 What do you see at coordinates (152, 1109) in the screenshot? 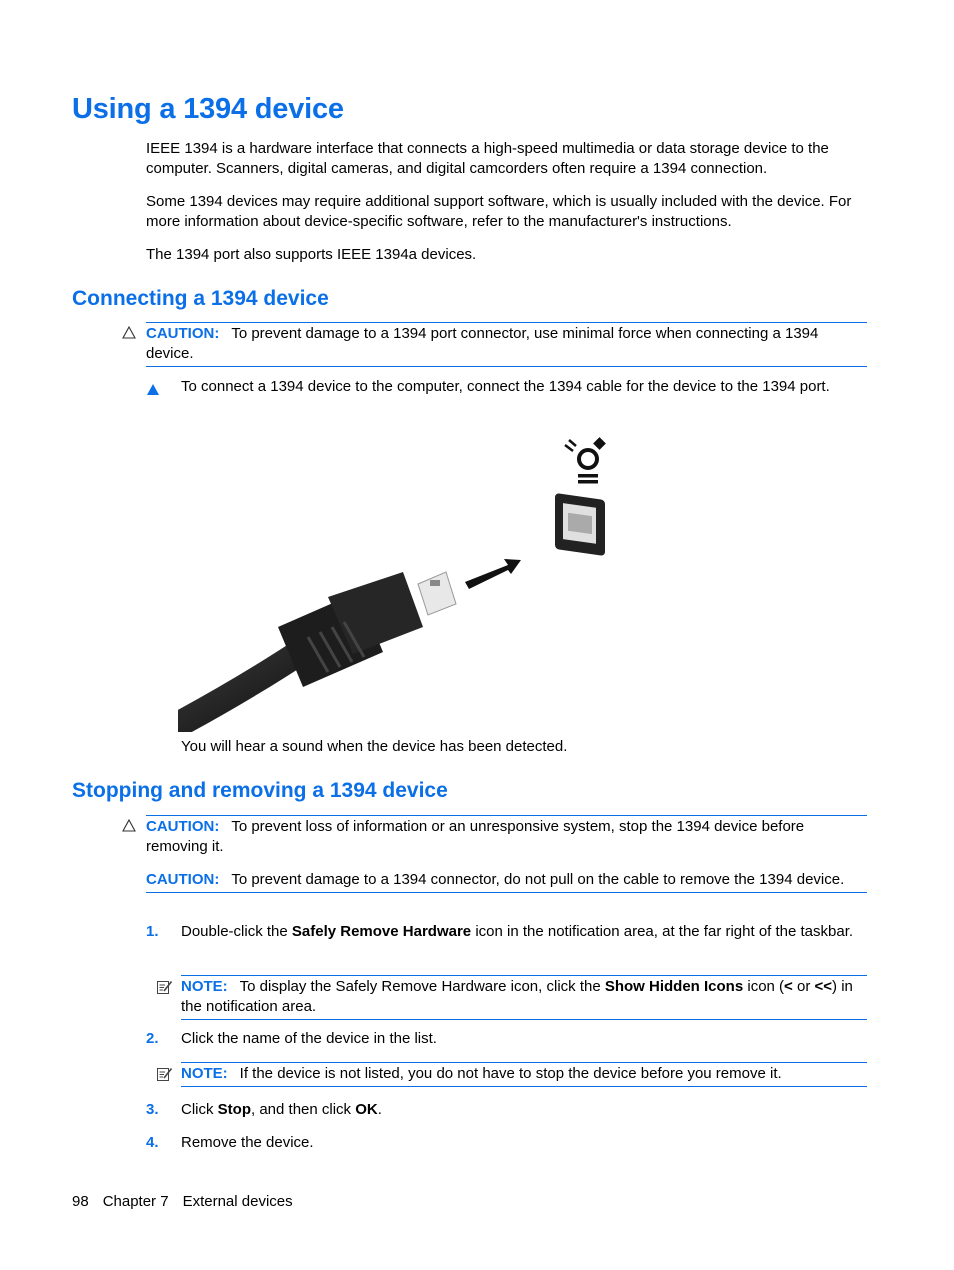
I see `step-number: 3.` at bounding box center [152, 1109].